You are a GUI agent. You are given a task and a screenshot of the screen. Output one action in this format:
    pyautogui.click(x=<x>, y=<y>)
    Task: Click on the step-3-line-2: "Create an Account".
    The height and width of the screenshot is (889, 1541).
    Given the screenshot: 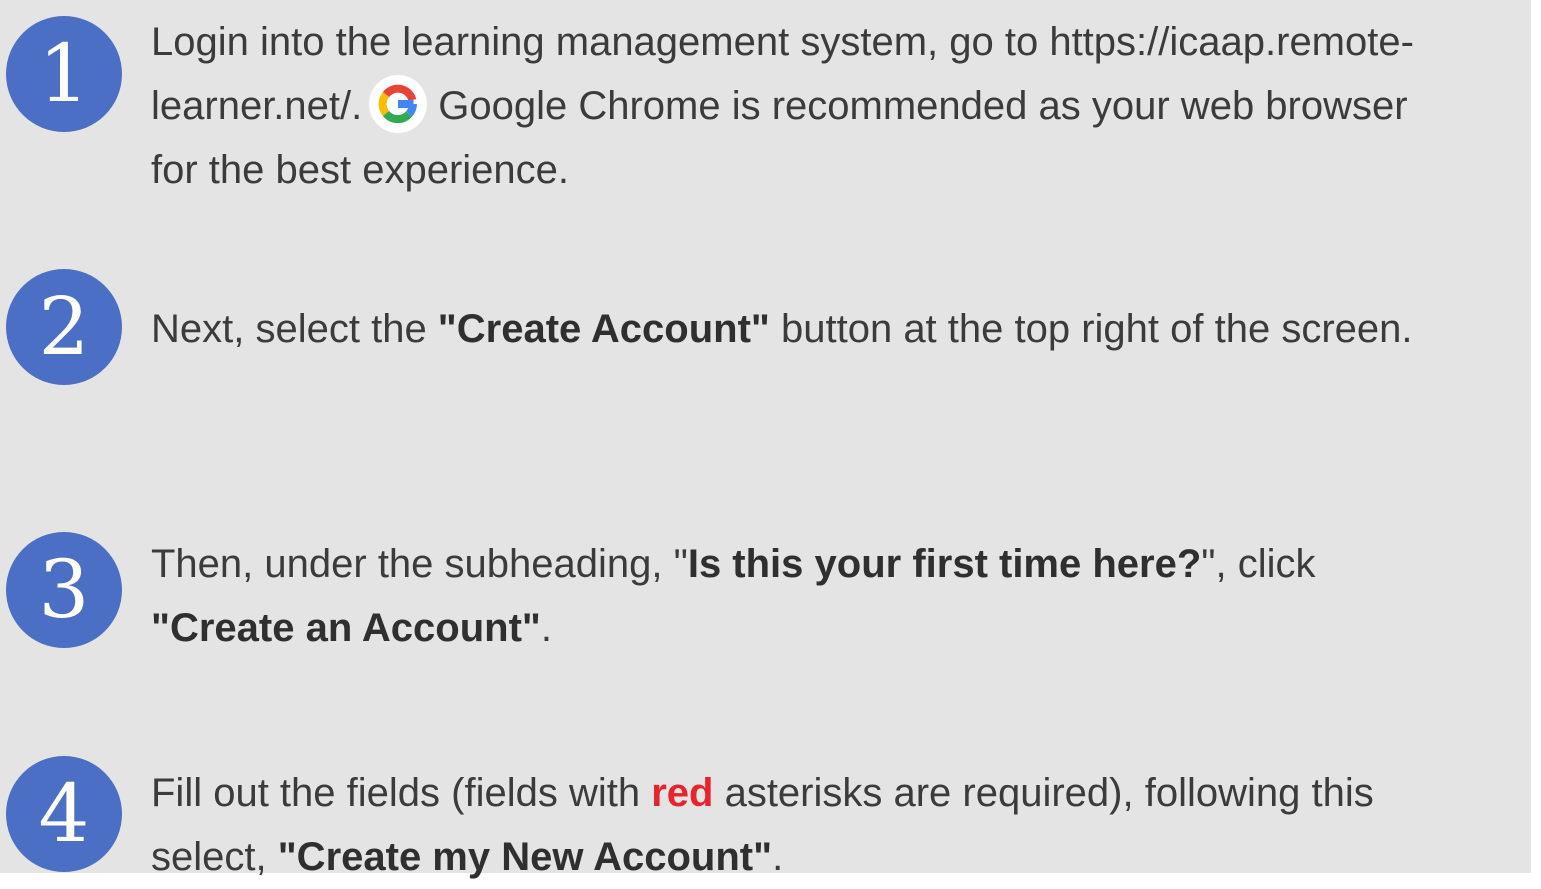 What is the action you would take?
    pyautogui.click(x=836, y=628)
    